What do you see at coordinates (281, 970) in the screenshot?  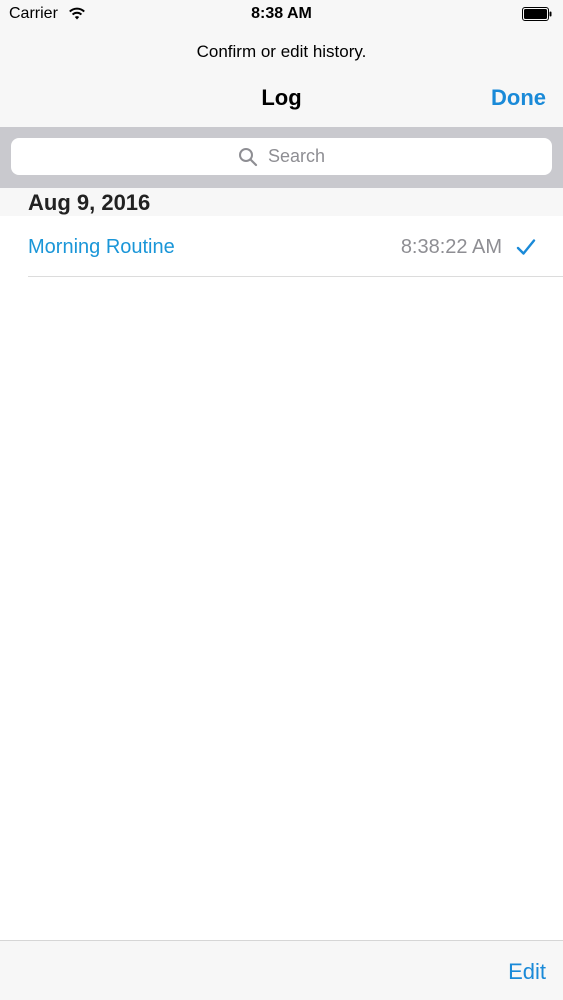 I see `bottom-toolbar: Edit` at bounding box center [281, 970].